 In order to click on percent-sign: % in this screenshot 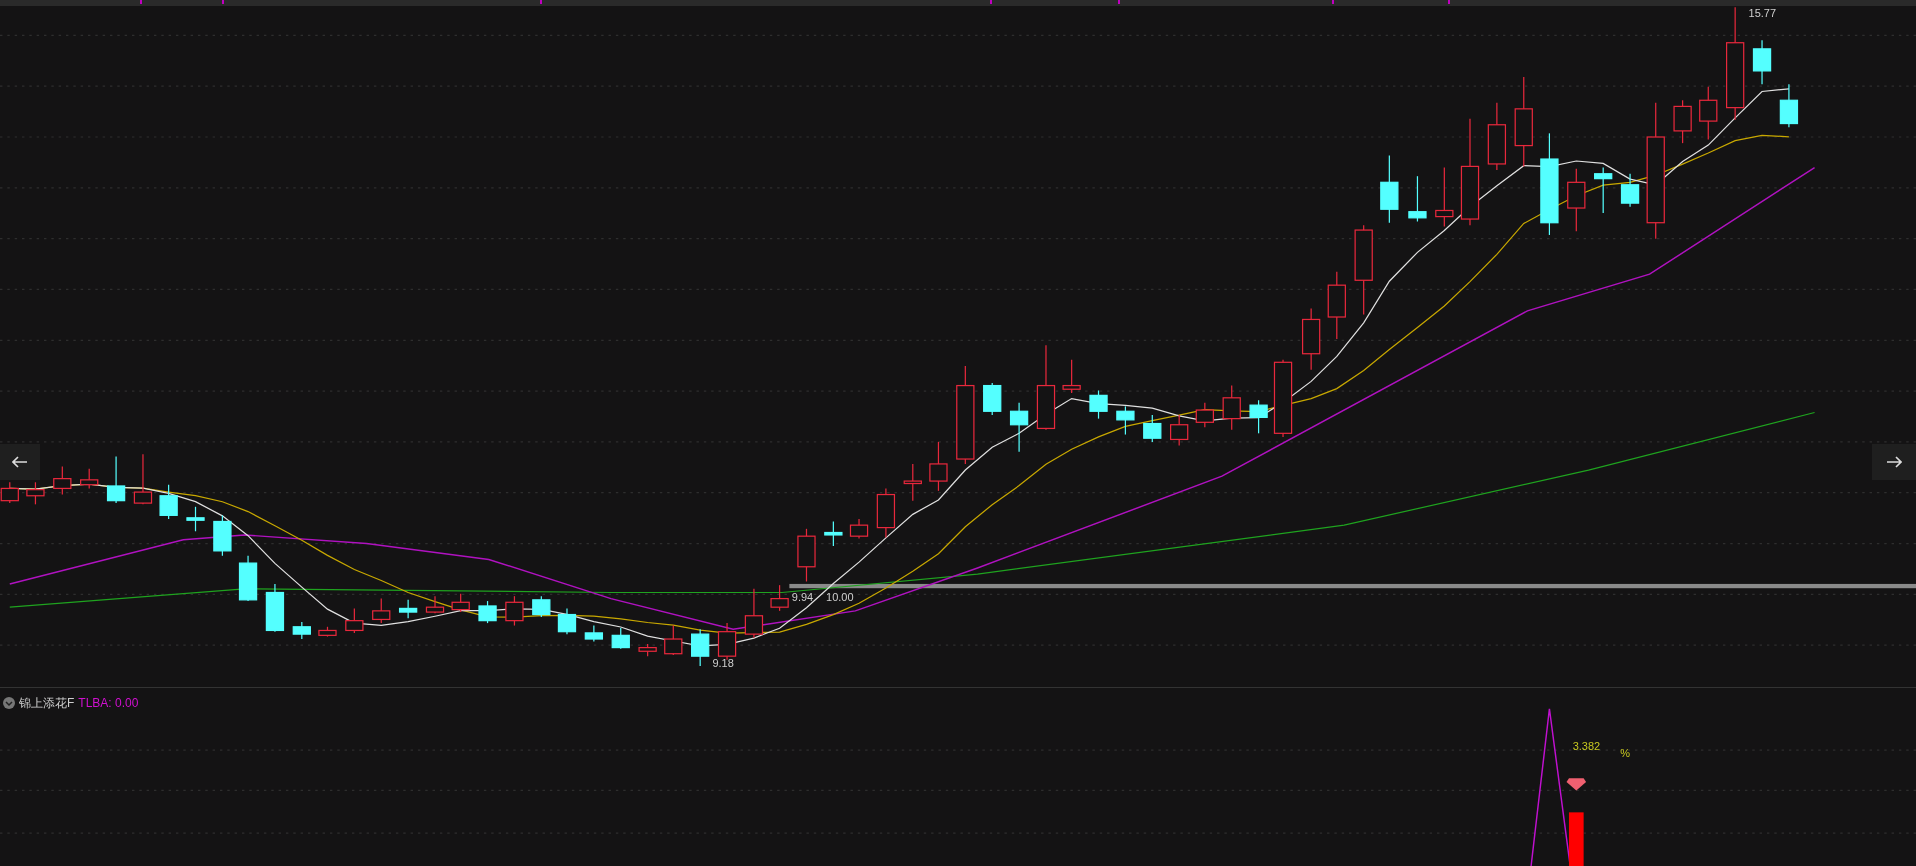, I will do `click(1625, 753)`.